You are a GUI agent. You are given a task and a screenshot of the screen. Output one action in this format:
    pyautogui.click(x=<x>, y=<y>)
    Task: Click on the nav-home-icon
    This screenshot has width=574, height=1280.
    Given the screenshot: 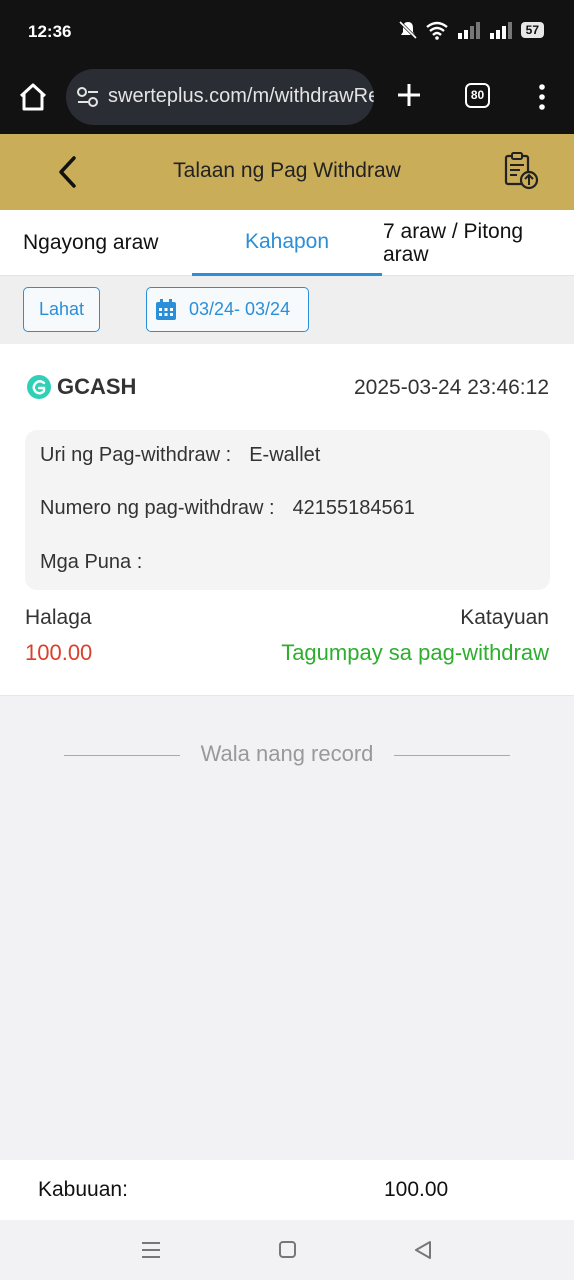 What is the action you would take?
    pyautogui.click(x=287, y=1249)
    